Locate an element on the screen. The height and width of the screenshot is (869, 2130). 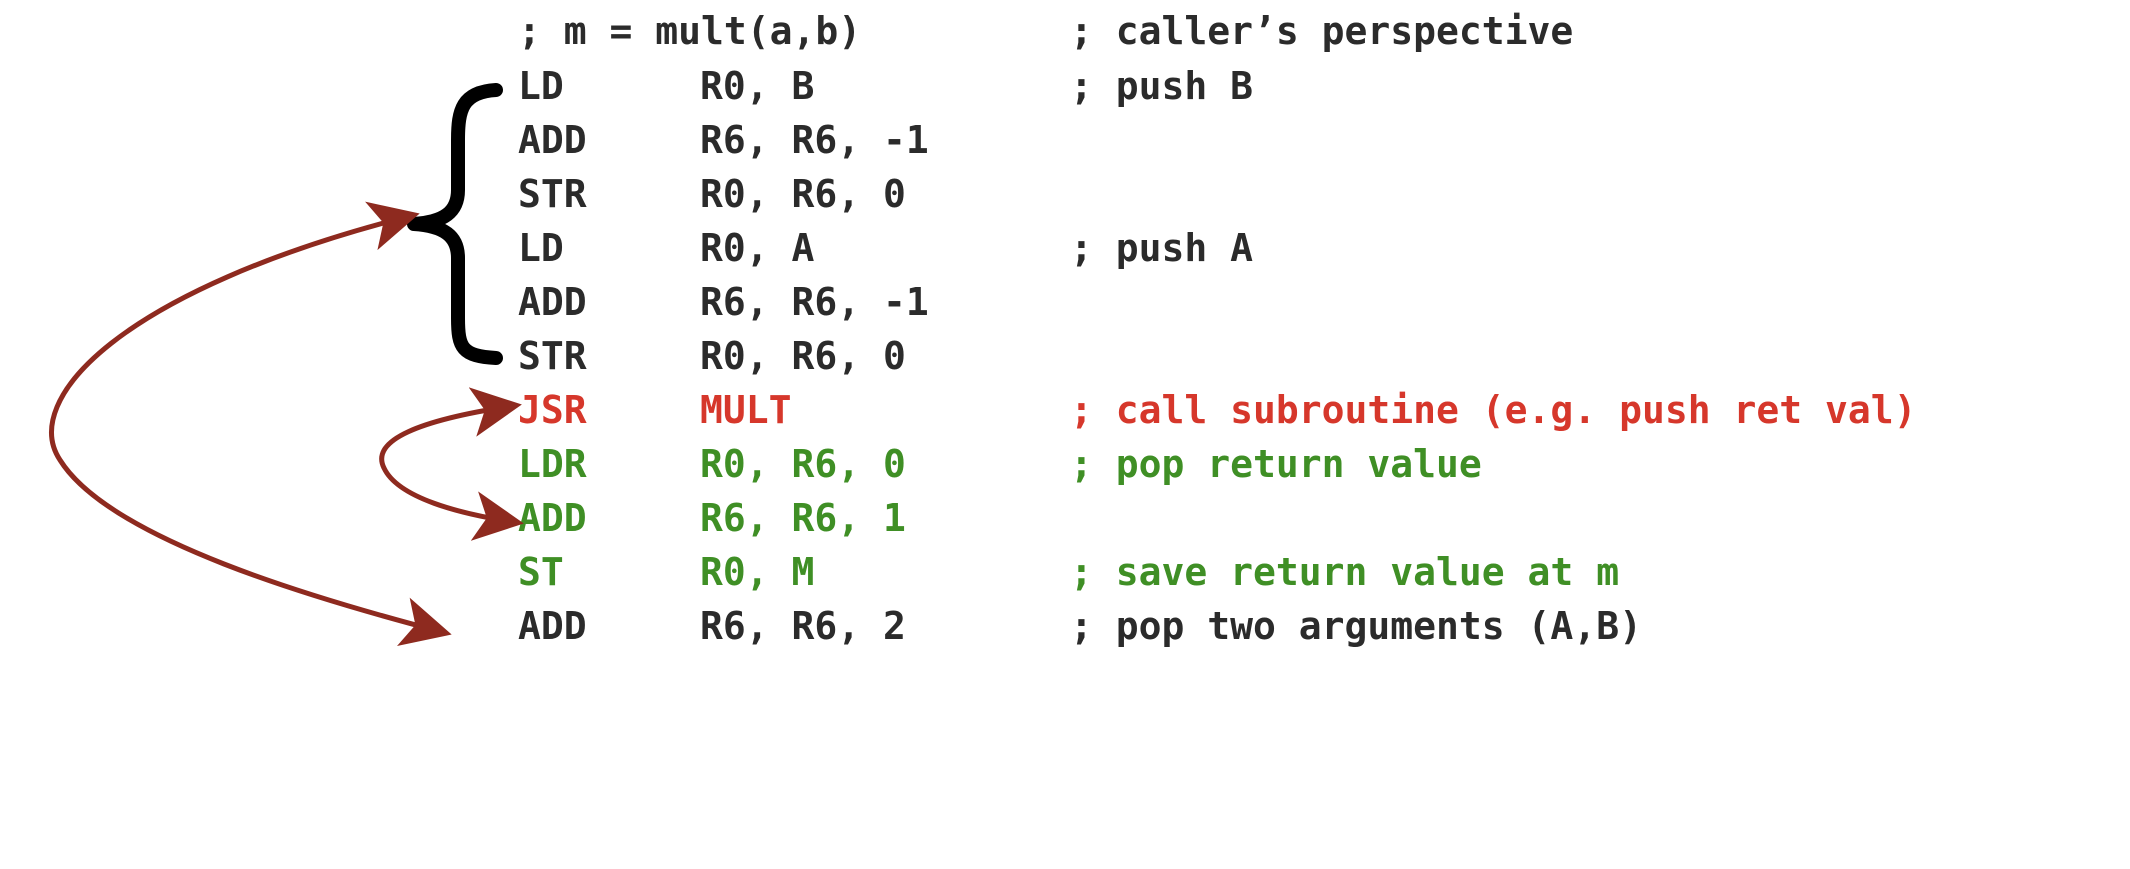
line-comment: ; push A is located at coordinates (1162, 248).